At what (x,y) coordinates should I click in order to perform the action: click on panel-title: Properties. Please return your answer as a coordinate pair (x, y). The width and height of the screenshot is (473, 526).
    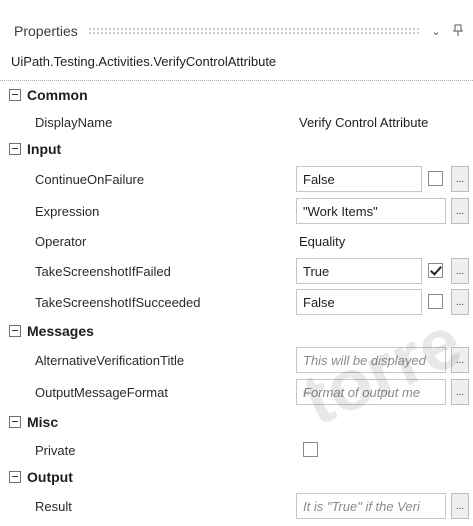
    Looking at the image, I should click on (46, 31).